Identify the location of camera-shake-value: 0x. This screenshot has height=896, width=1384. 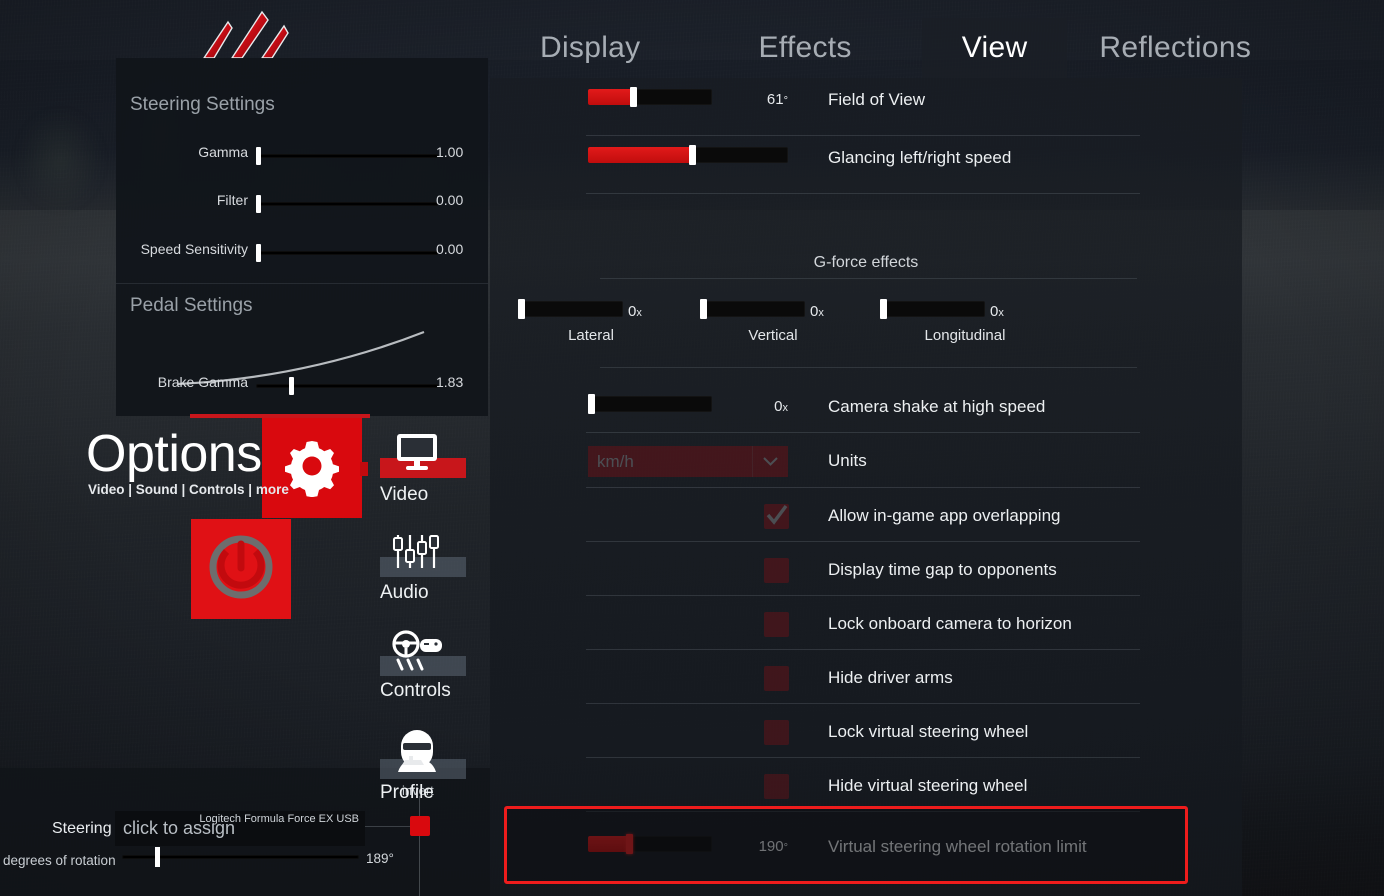
(781, 406).